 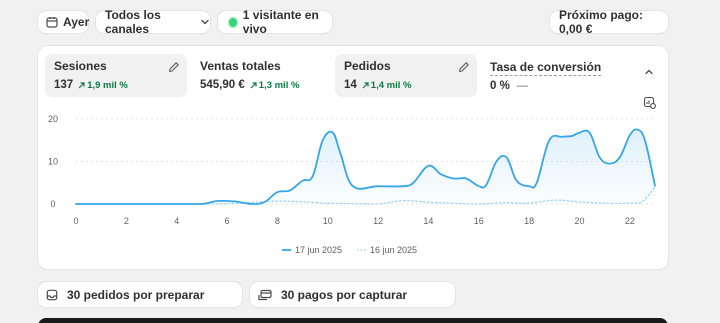 I want to click on legend-label-17-jun: 17 jun 2025, so click(x=318, y=250).